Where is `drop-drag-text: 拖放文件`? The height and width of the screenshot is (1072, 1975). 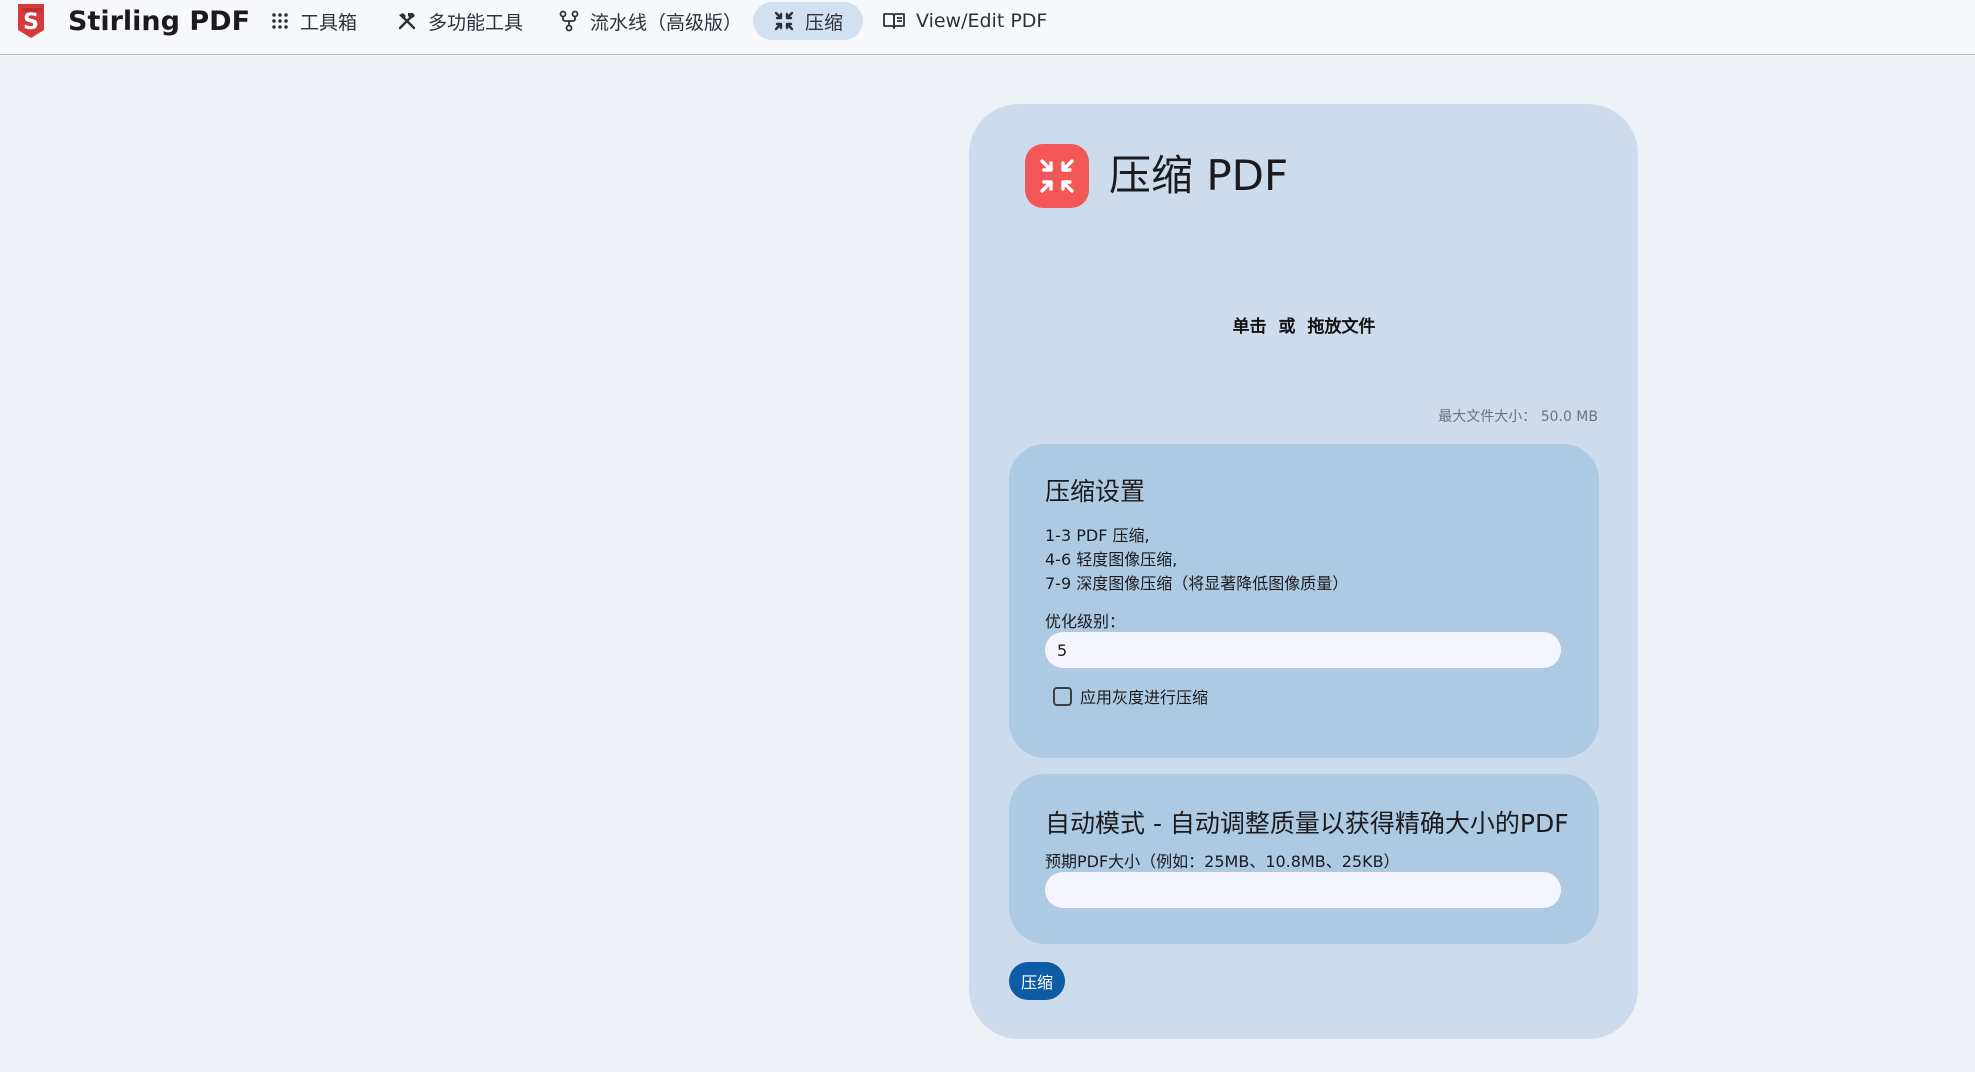 drop-drag-text: 拖放文件 is located at coordinates (1341, 326).